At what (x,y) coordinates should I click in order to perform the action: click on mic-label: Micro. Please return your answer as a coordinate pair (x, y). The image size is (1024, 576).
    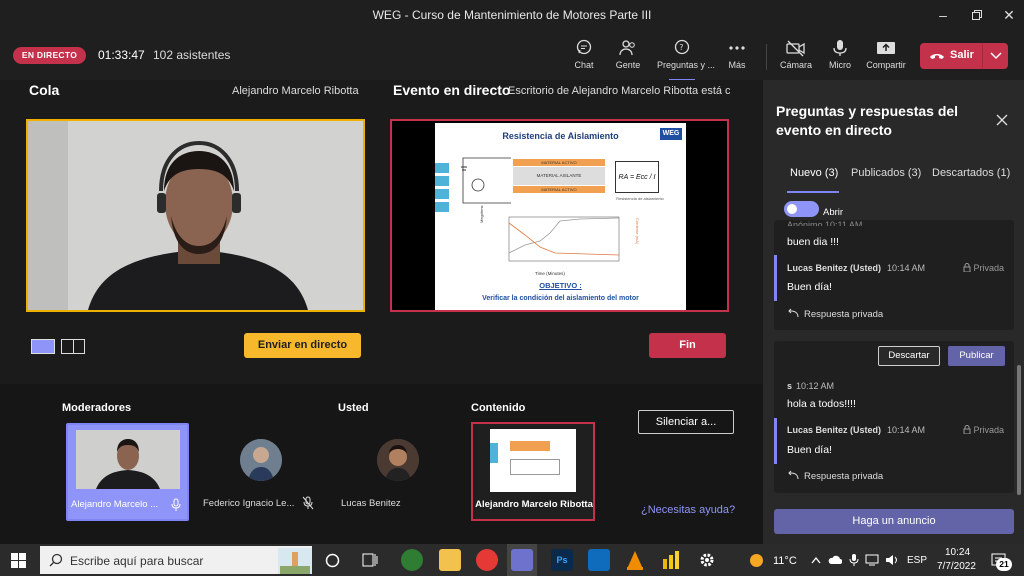
    Looking at the image, I should click on (840, 65).